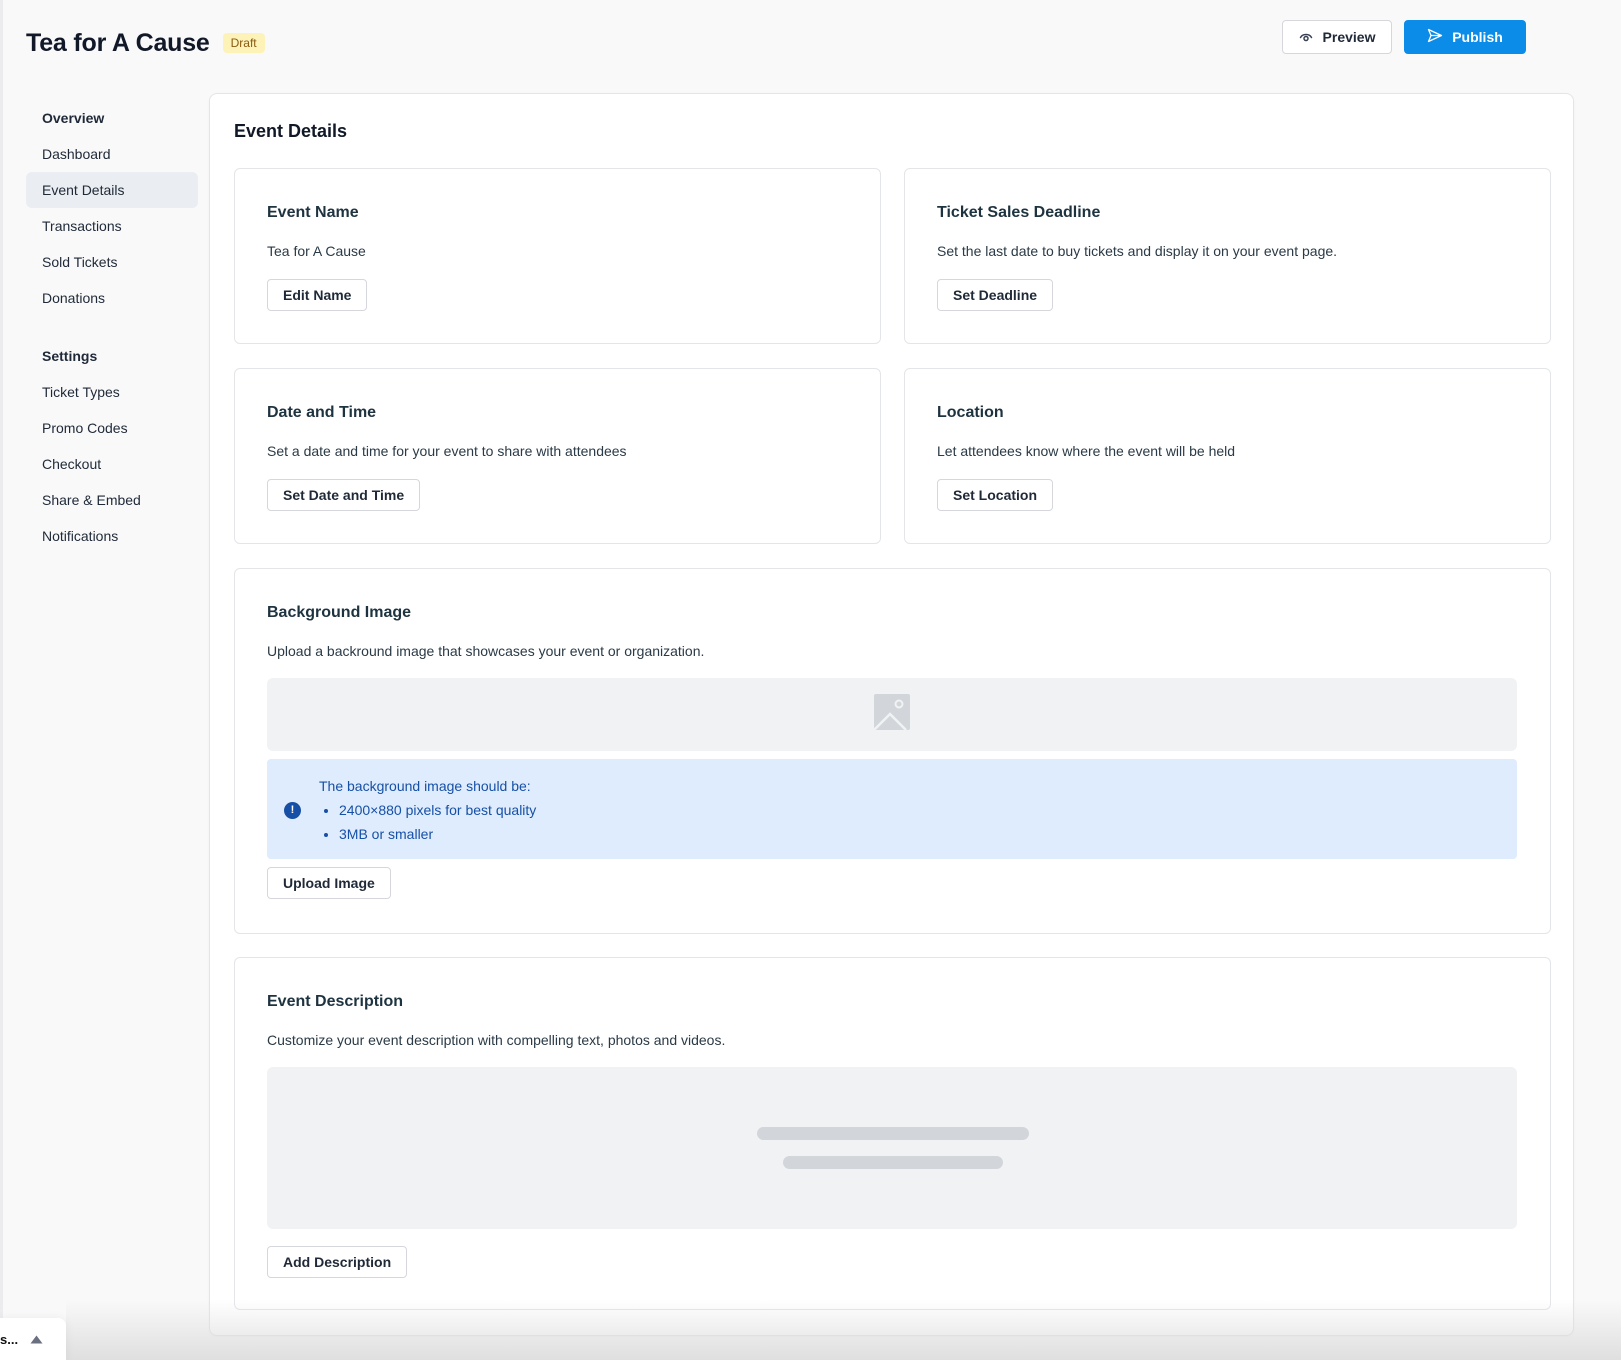  Describe the element at coordinates (970, 412) in the screenshot. I see `card-title: Location` at that location.